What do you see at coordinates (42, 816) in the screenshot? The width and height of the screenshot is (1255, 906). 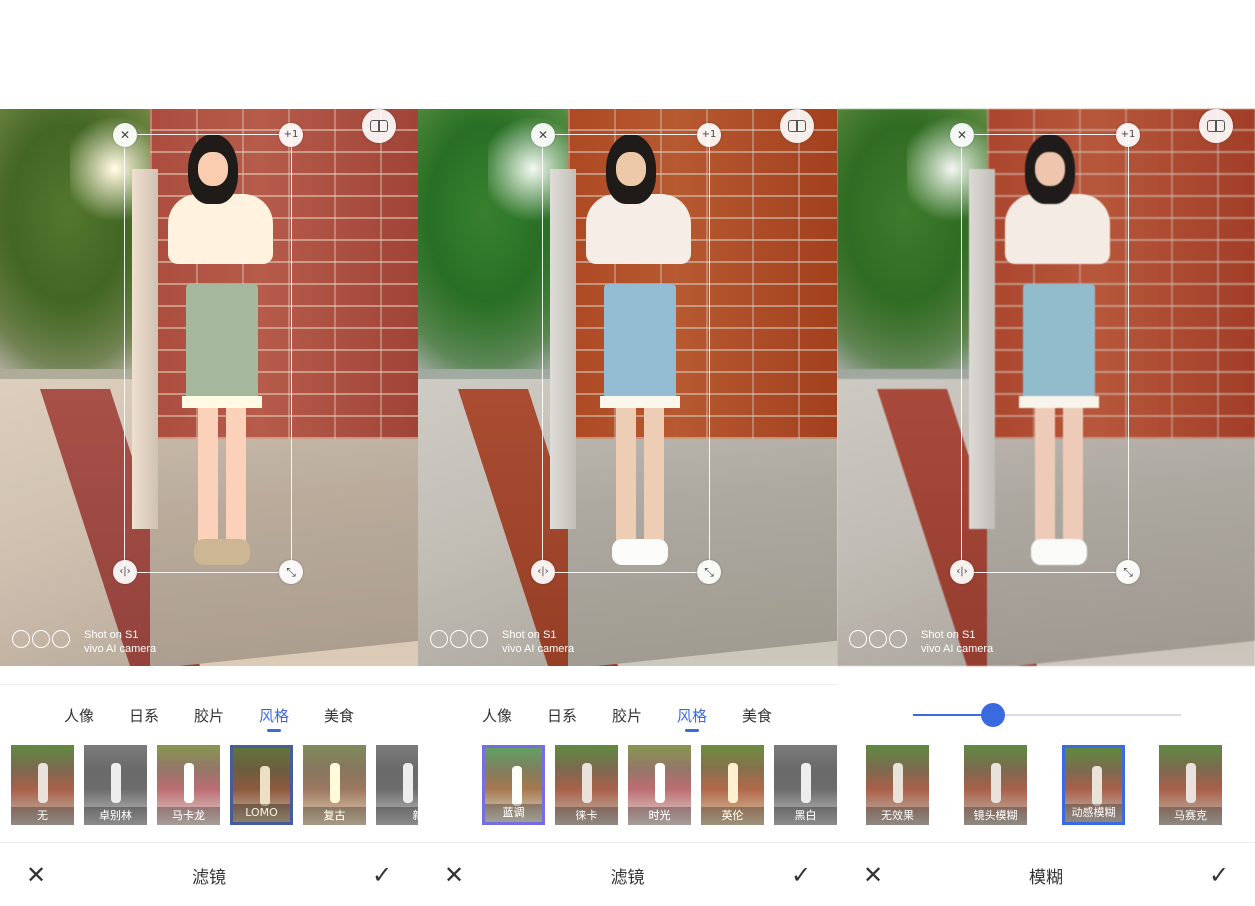 I see `filter-label: 无` at bounding box center [42, 816].